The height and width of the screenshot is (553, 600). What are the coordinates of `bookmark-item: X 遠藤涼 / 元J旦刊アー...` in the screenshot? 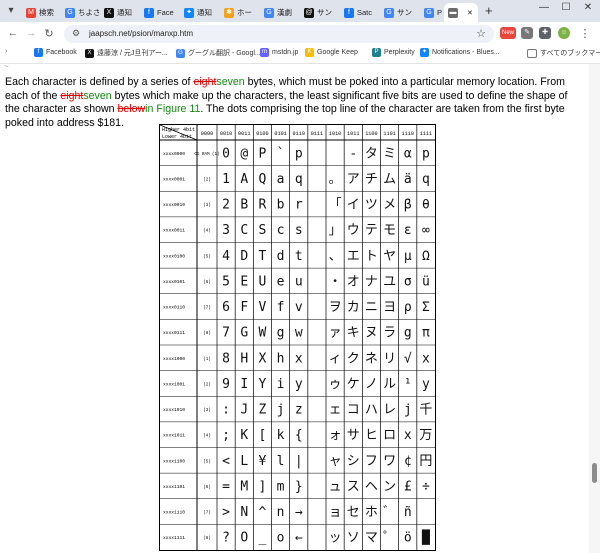 It's located at (126, 53).